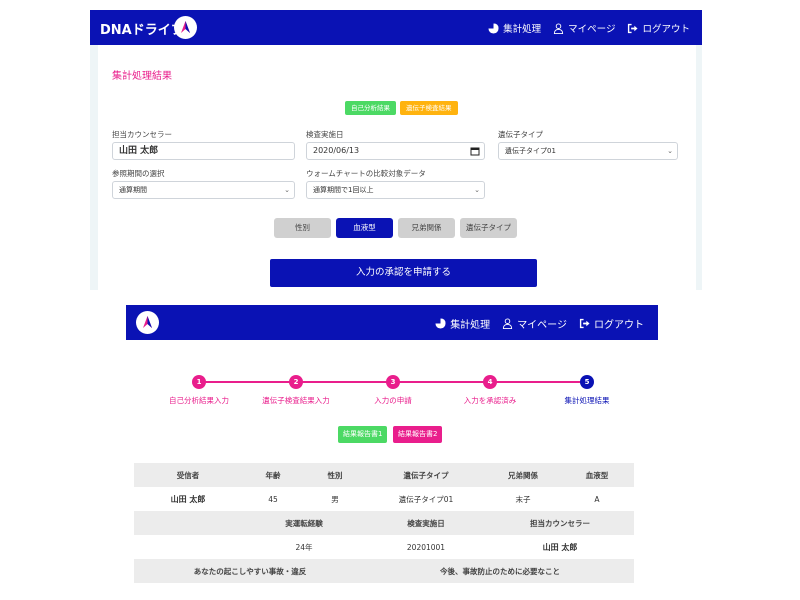  What do you see at coordinates (325, 134) in the screenshot?
I see `test-date-label: 検査実施日` at bounding box center [325, 134].